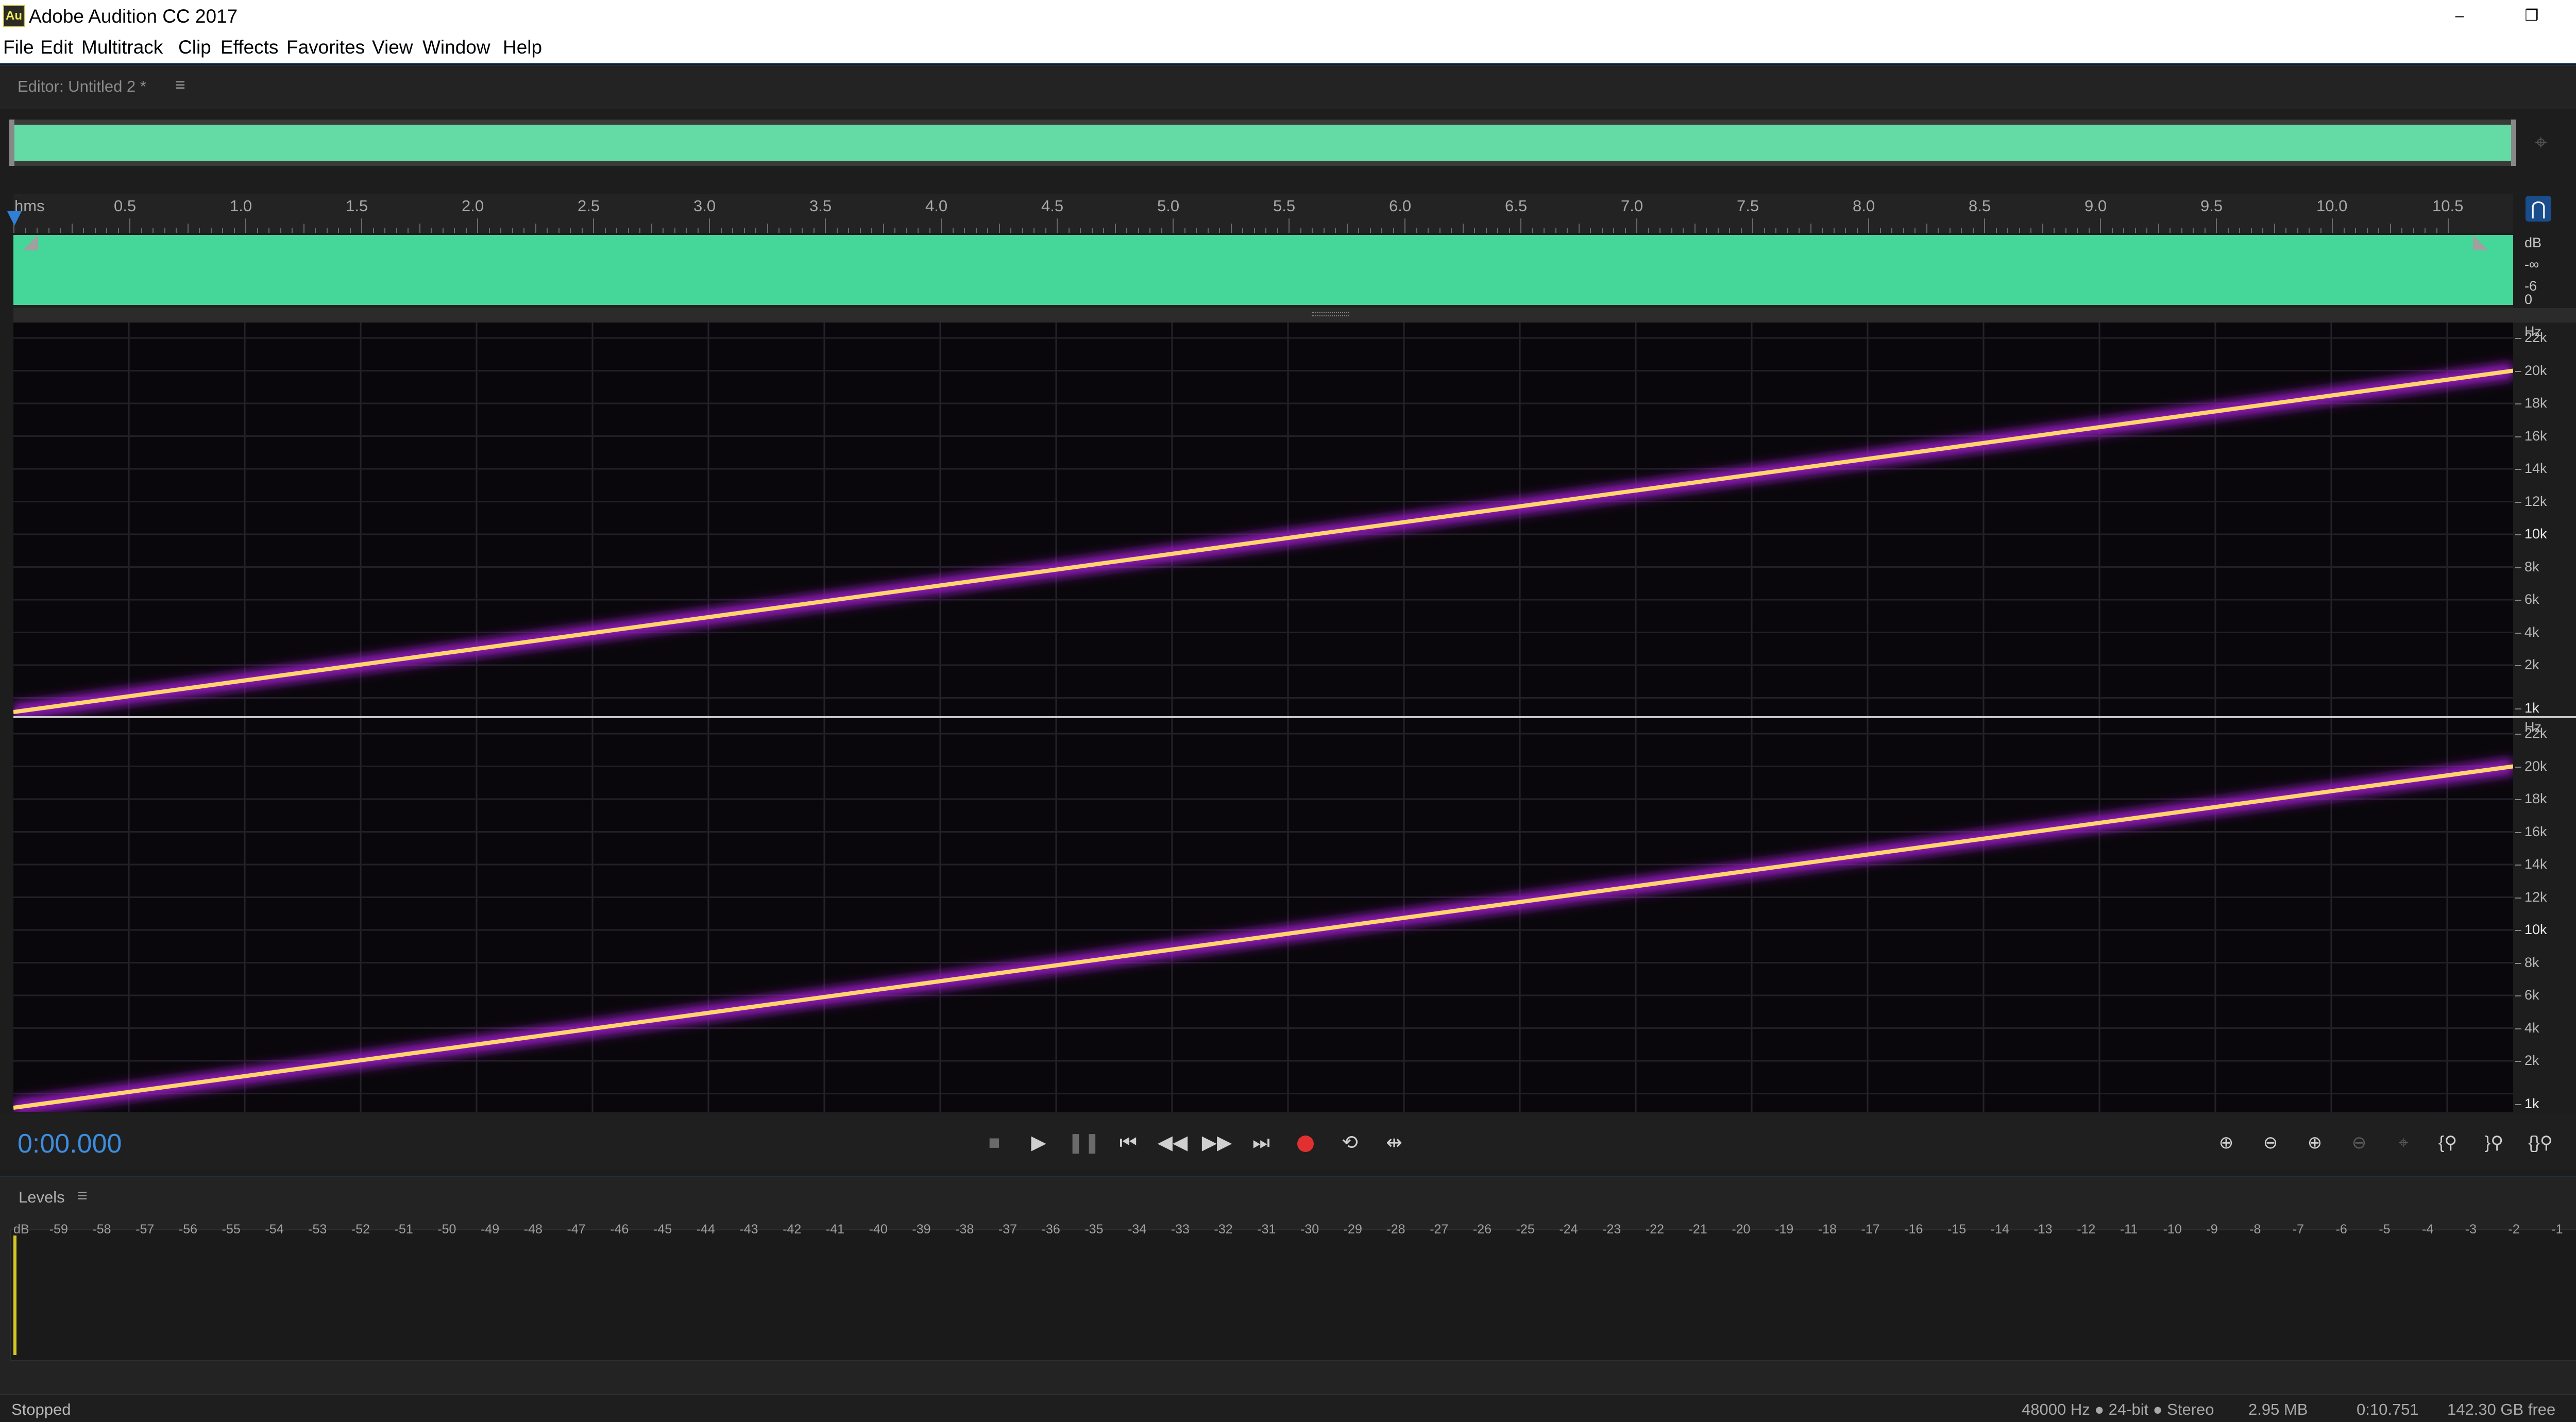  Describe the element at coordinates (2388, 1409) in the screenshot. I see `duration: 0:10.751` at that location.